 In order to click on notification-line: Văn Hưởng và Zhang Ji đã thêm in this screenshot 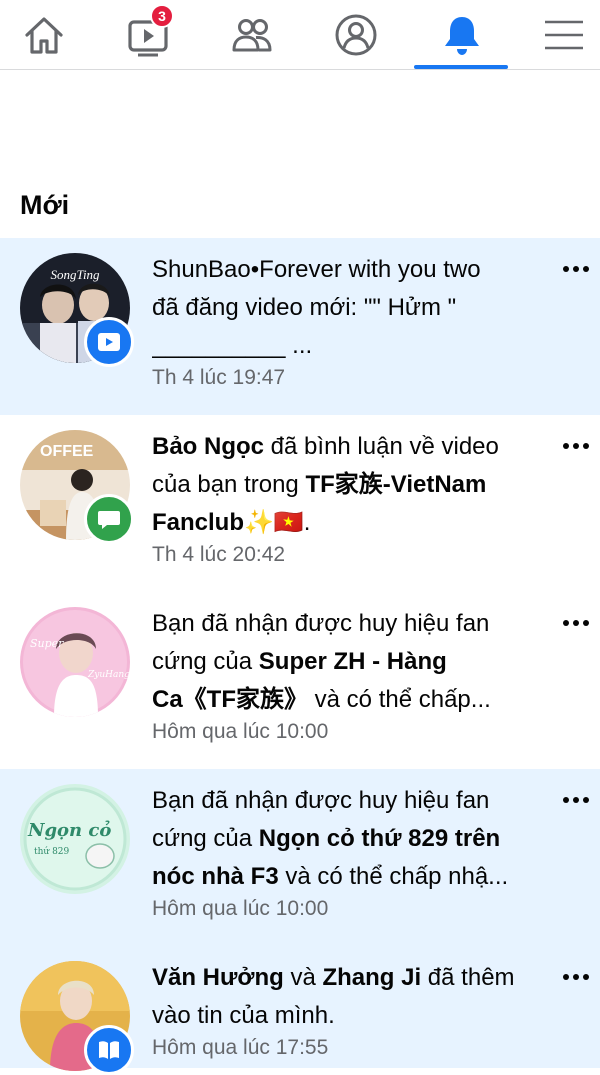, I will do `click(339, 978)`.